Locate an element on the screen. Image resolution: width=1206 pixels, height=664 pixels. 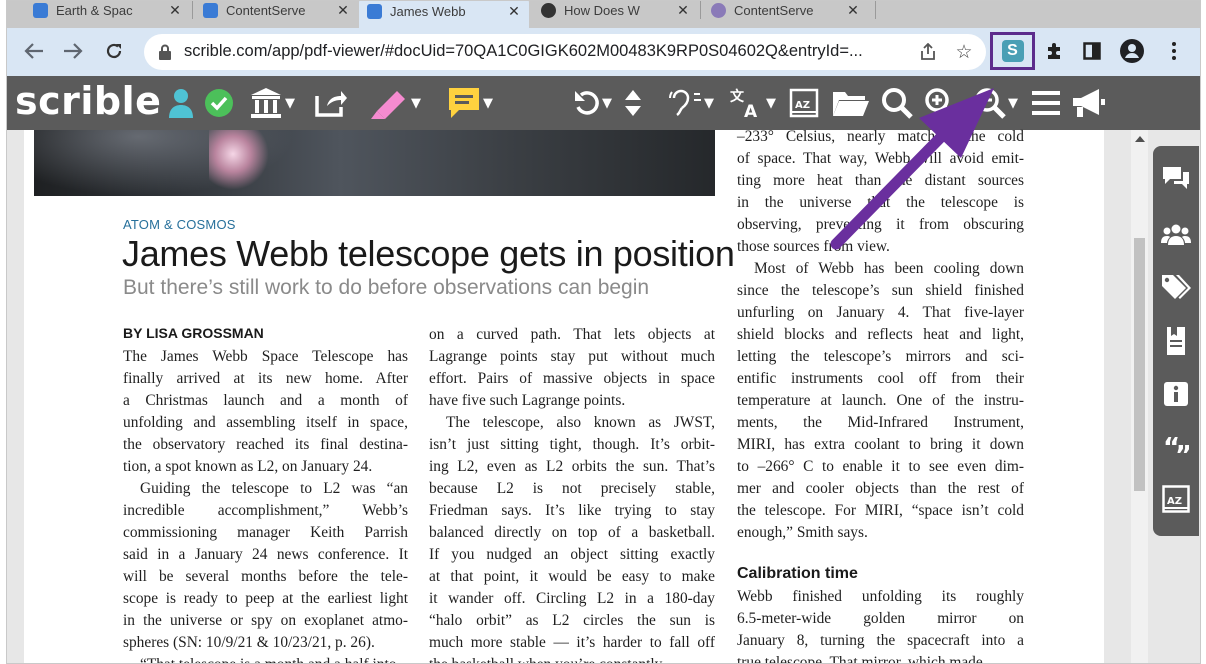
article-photo is located at coordinates (374, 163).